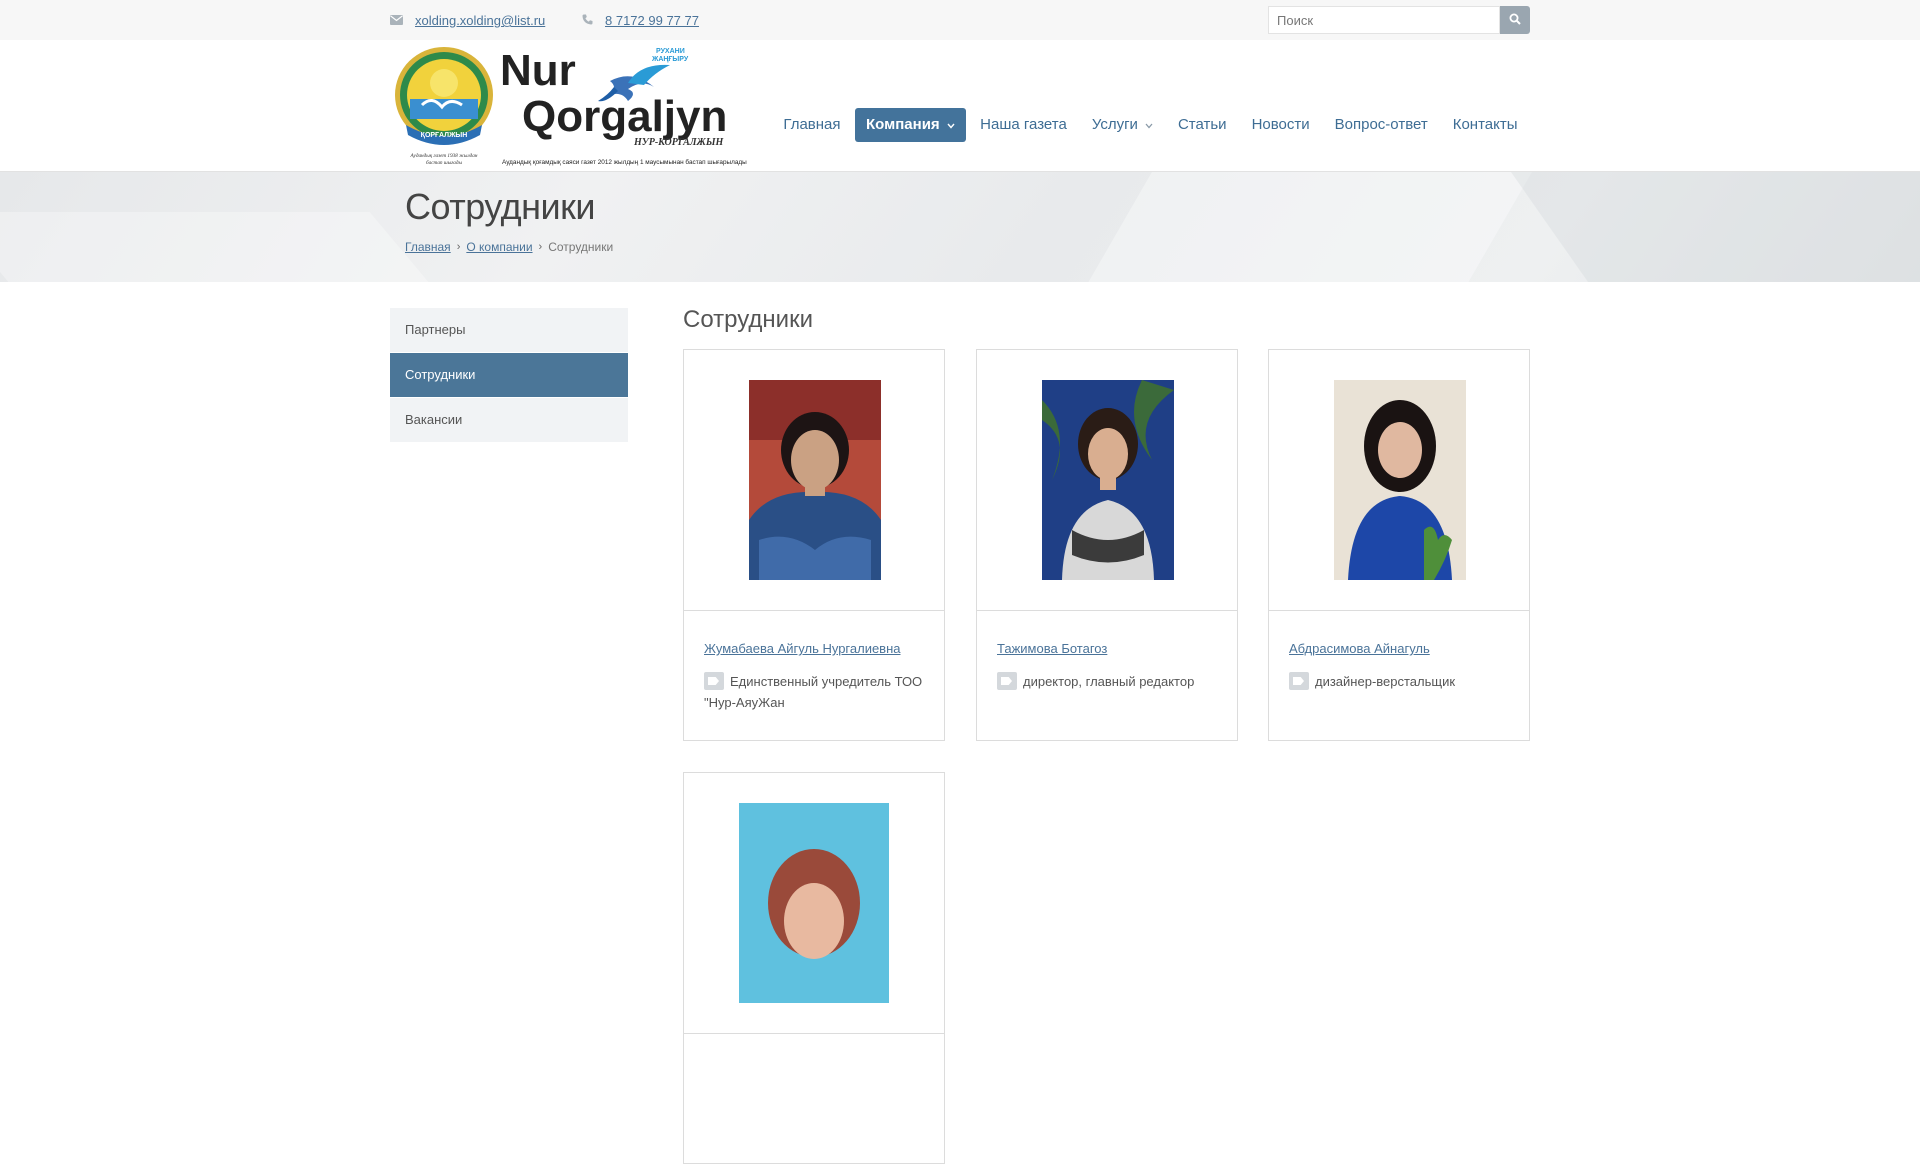 Image resolution: width=1920 pixels, height=1164 pixels. Describe the element at coordinates (1114, 124) in the screenshot. I see `nav-label: Услуги` at that location.